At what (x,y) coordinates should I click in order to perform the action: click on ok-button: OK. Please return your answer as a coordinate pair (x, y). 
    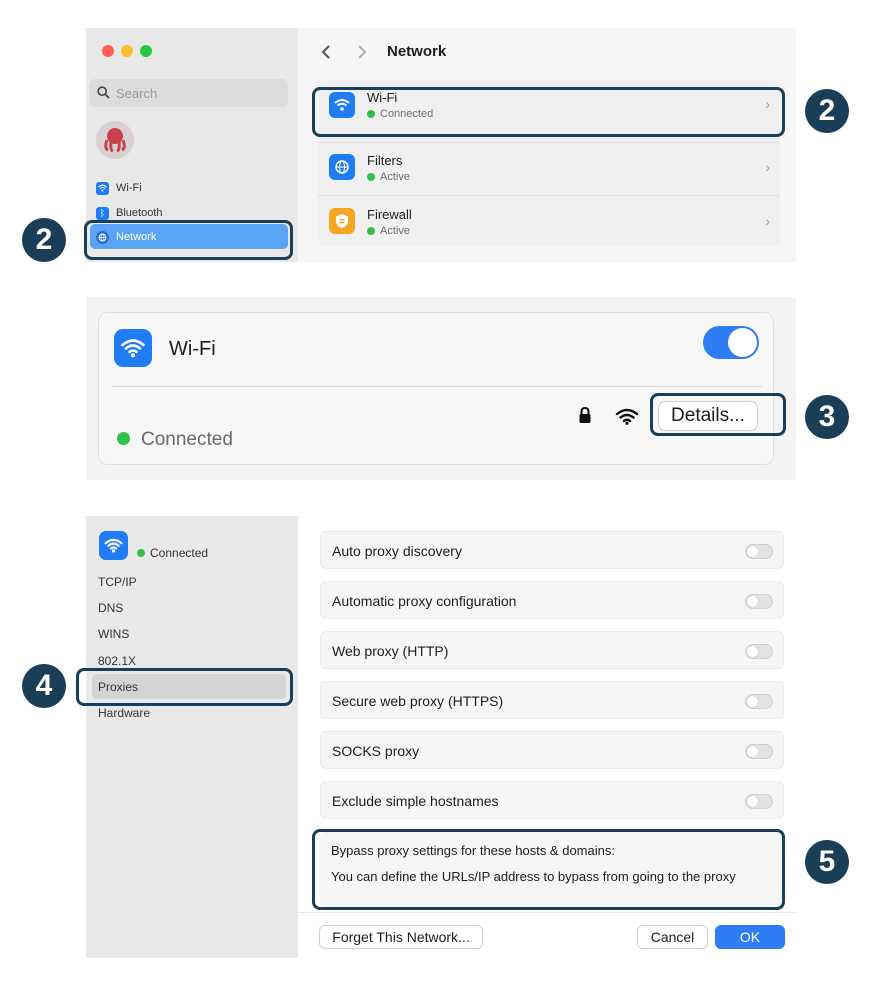
    Looking at the image, I should click on (750, 937).